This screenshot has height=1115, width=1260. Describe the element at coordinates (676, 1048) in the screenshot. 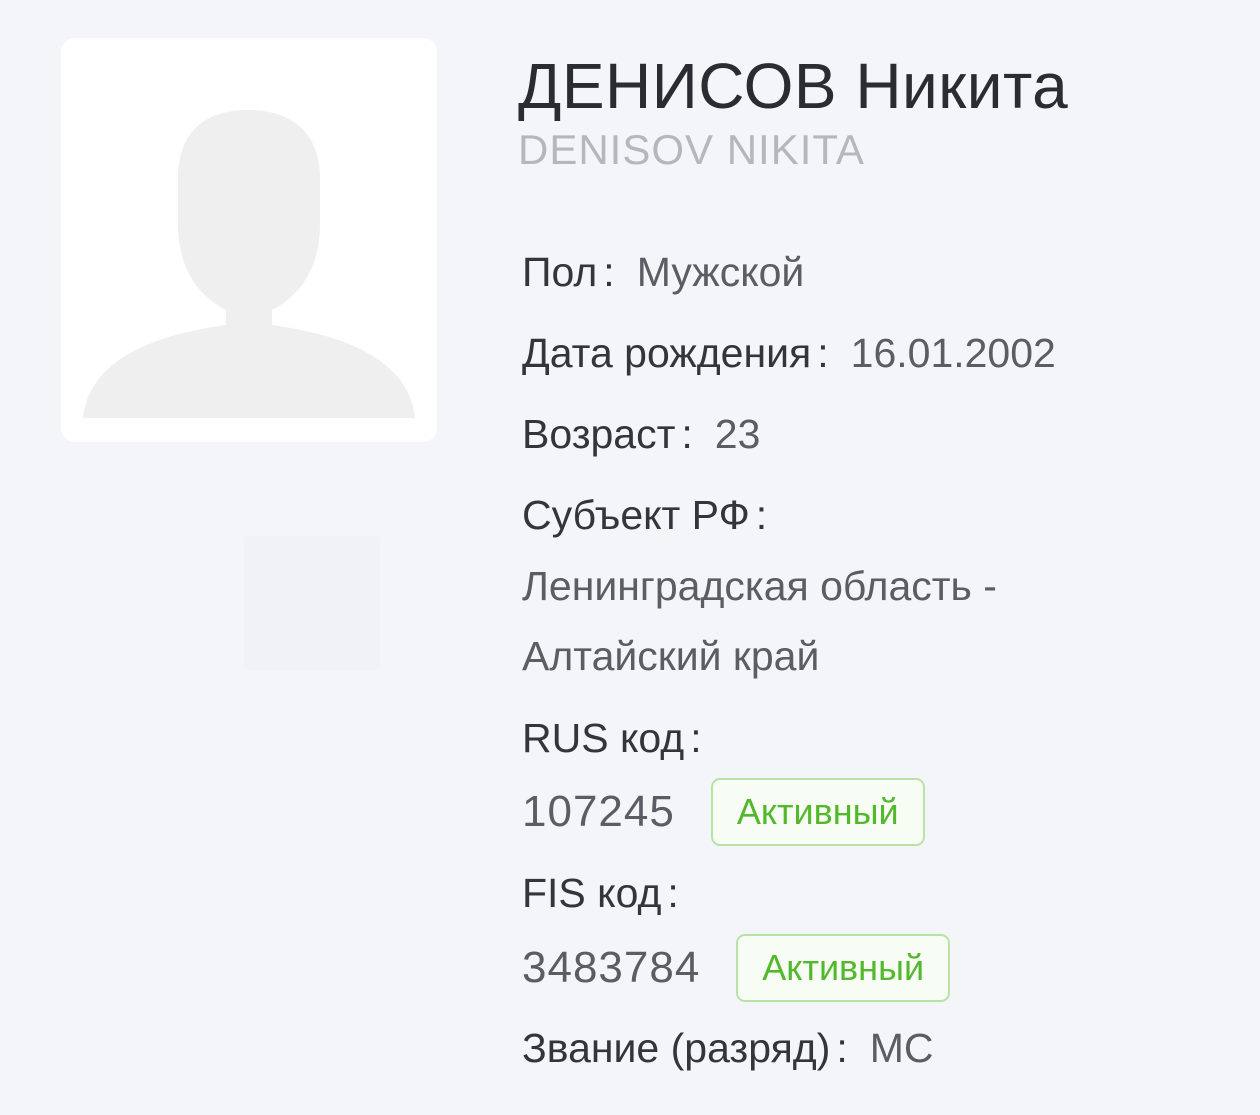

I see `rank-label: Звание (разряд)` at that location.